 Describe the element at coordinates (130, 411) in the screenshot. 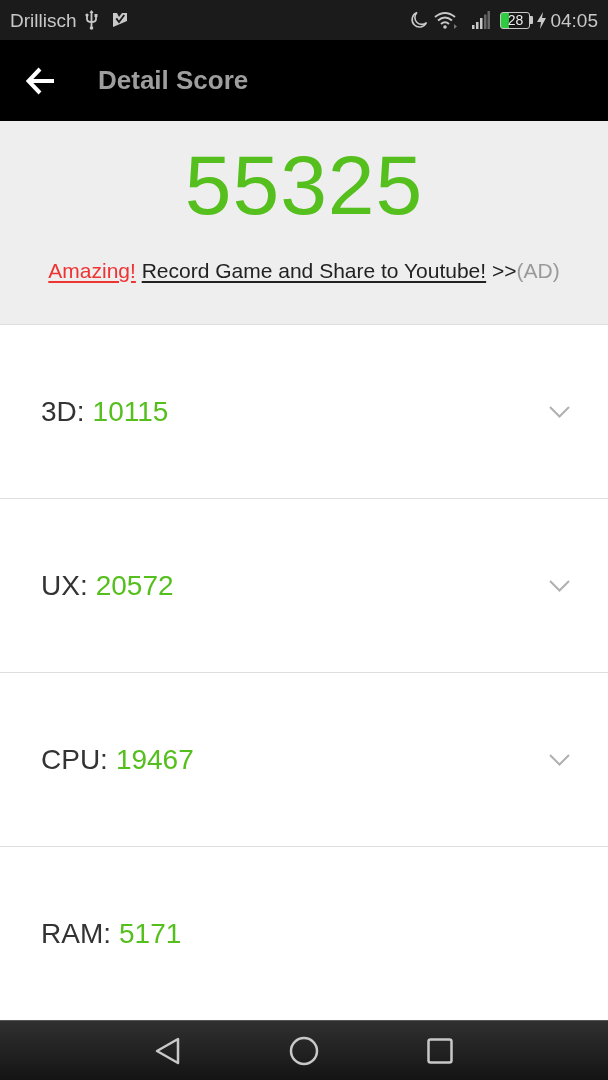

I see `category-score: 10115` at that location.